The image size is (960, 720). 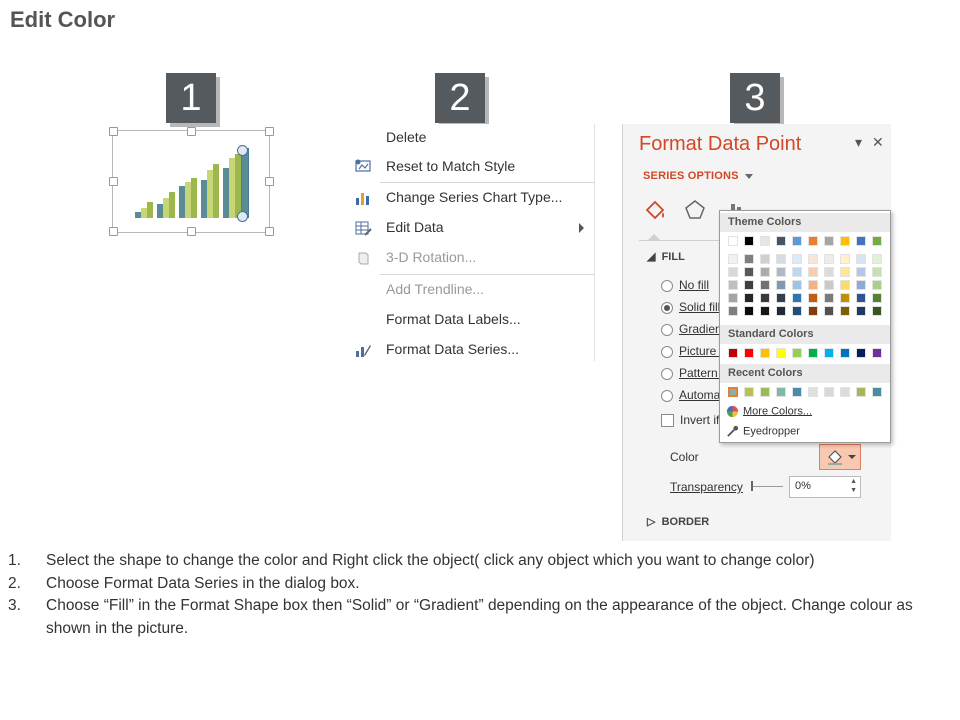 I want to click on transparency-slider, so click(x=767, y=486).